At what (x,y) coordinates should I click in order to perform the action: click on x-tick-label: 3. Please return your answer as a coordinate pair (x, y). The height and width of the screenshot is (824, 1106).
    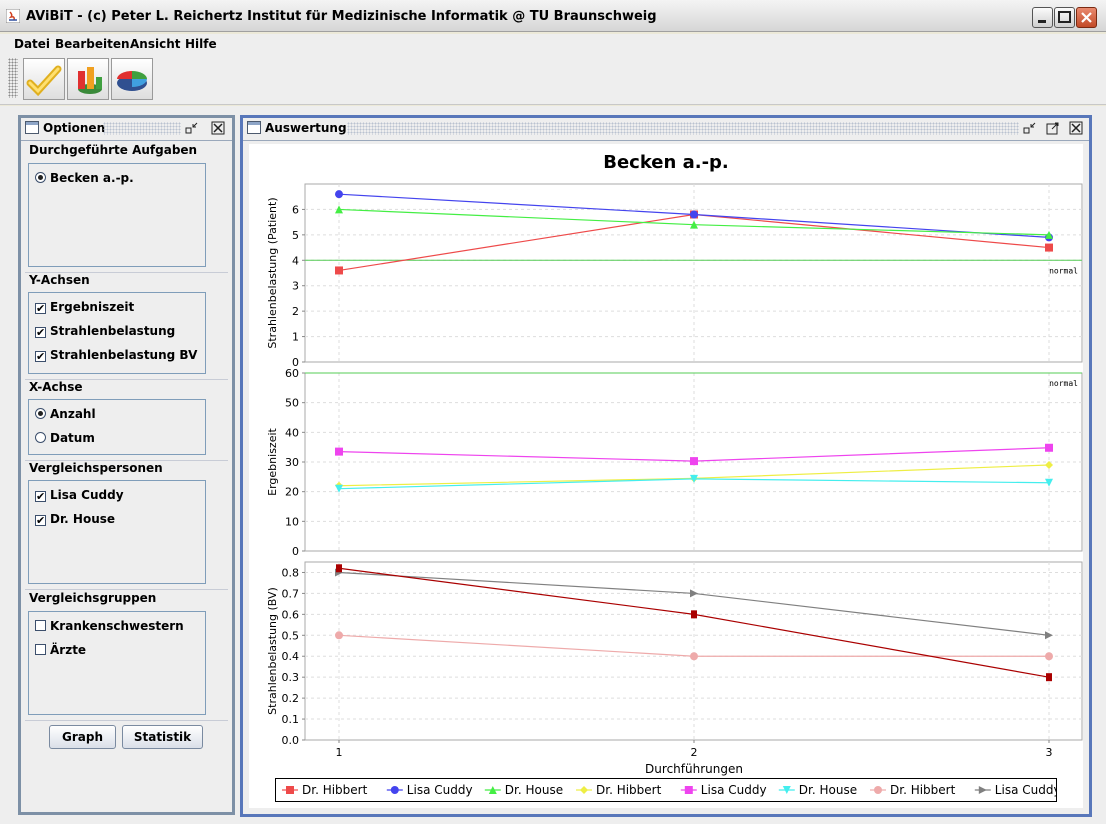
    Looking at the image, I should click on (1049, 752).